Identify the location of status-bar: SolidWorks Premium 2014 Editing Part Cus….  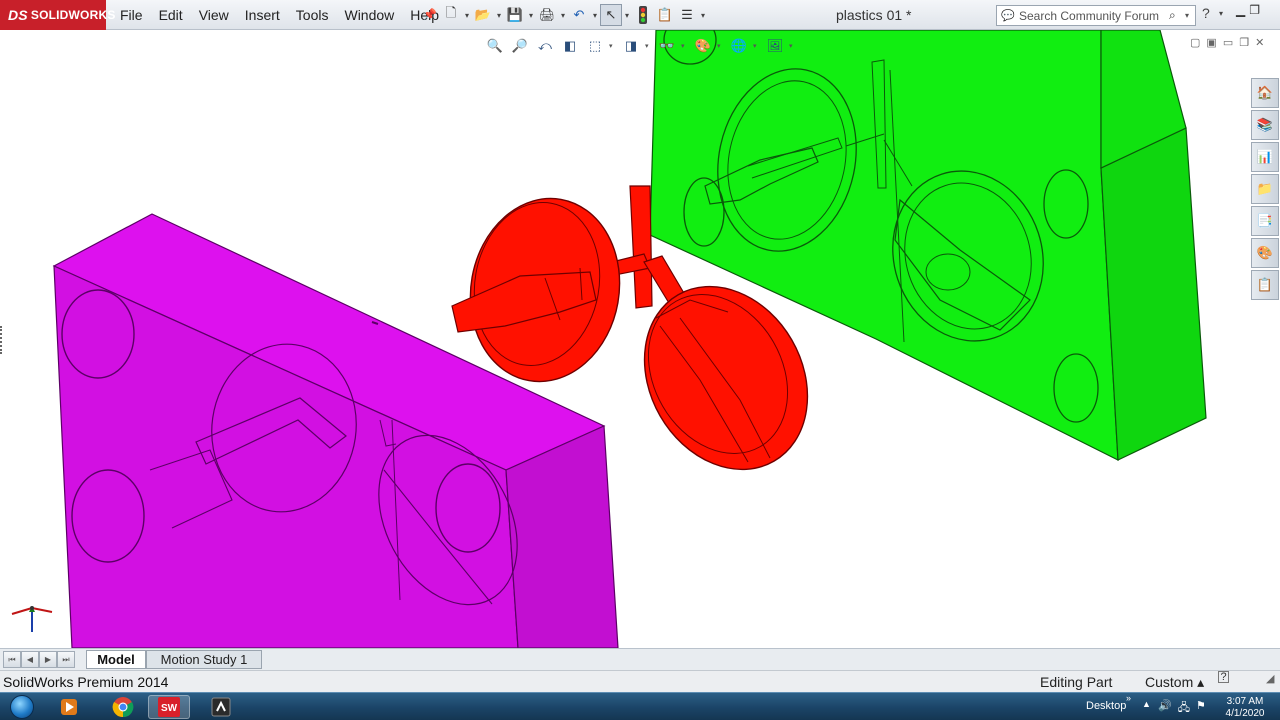
(640, 681).